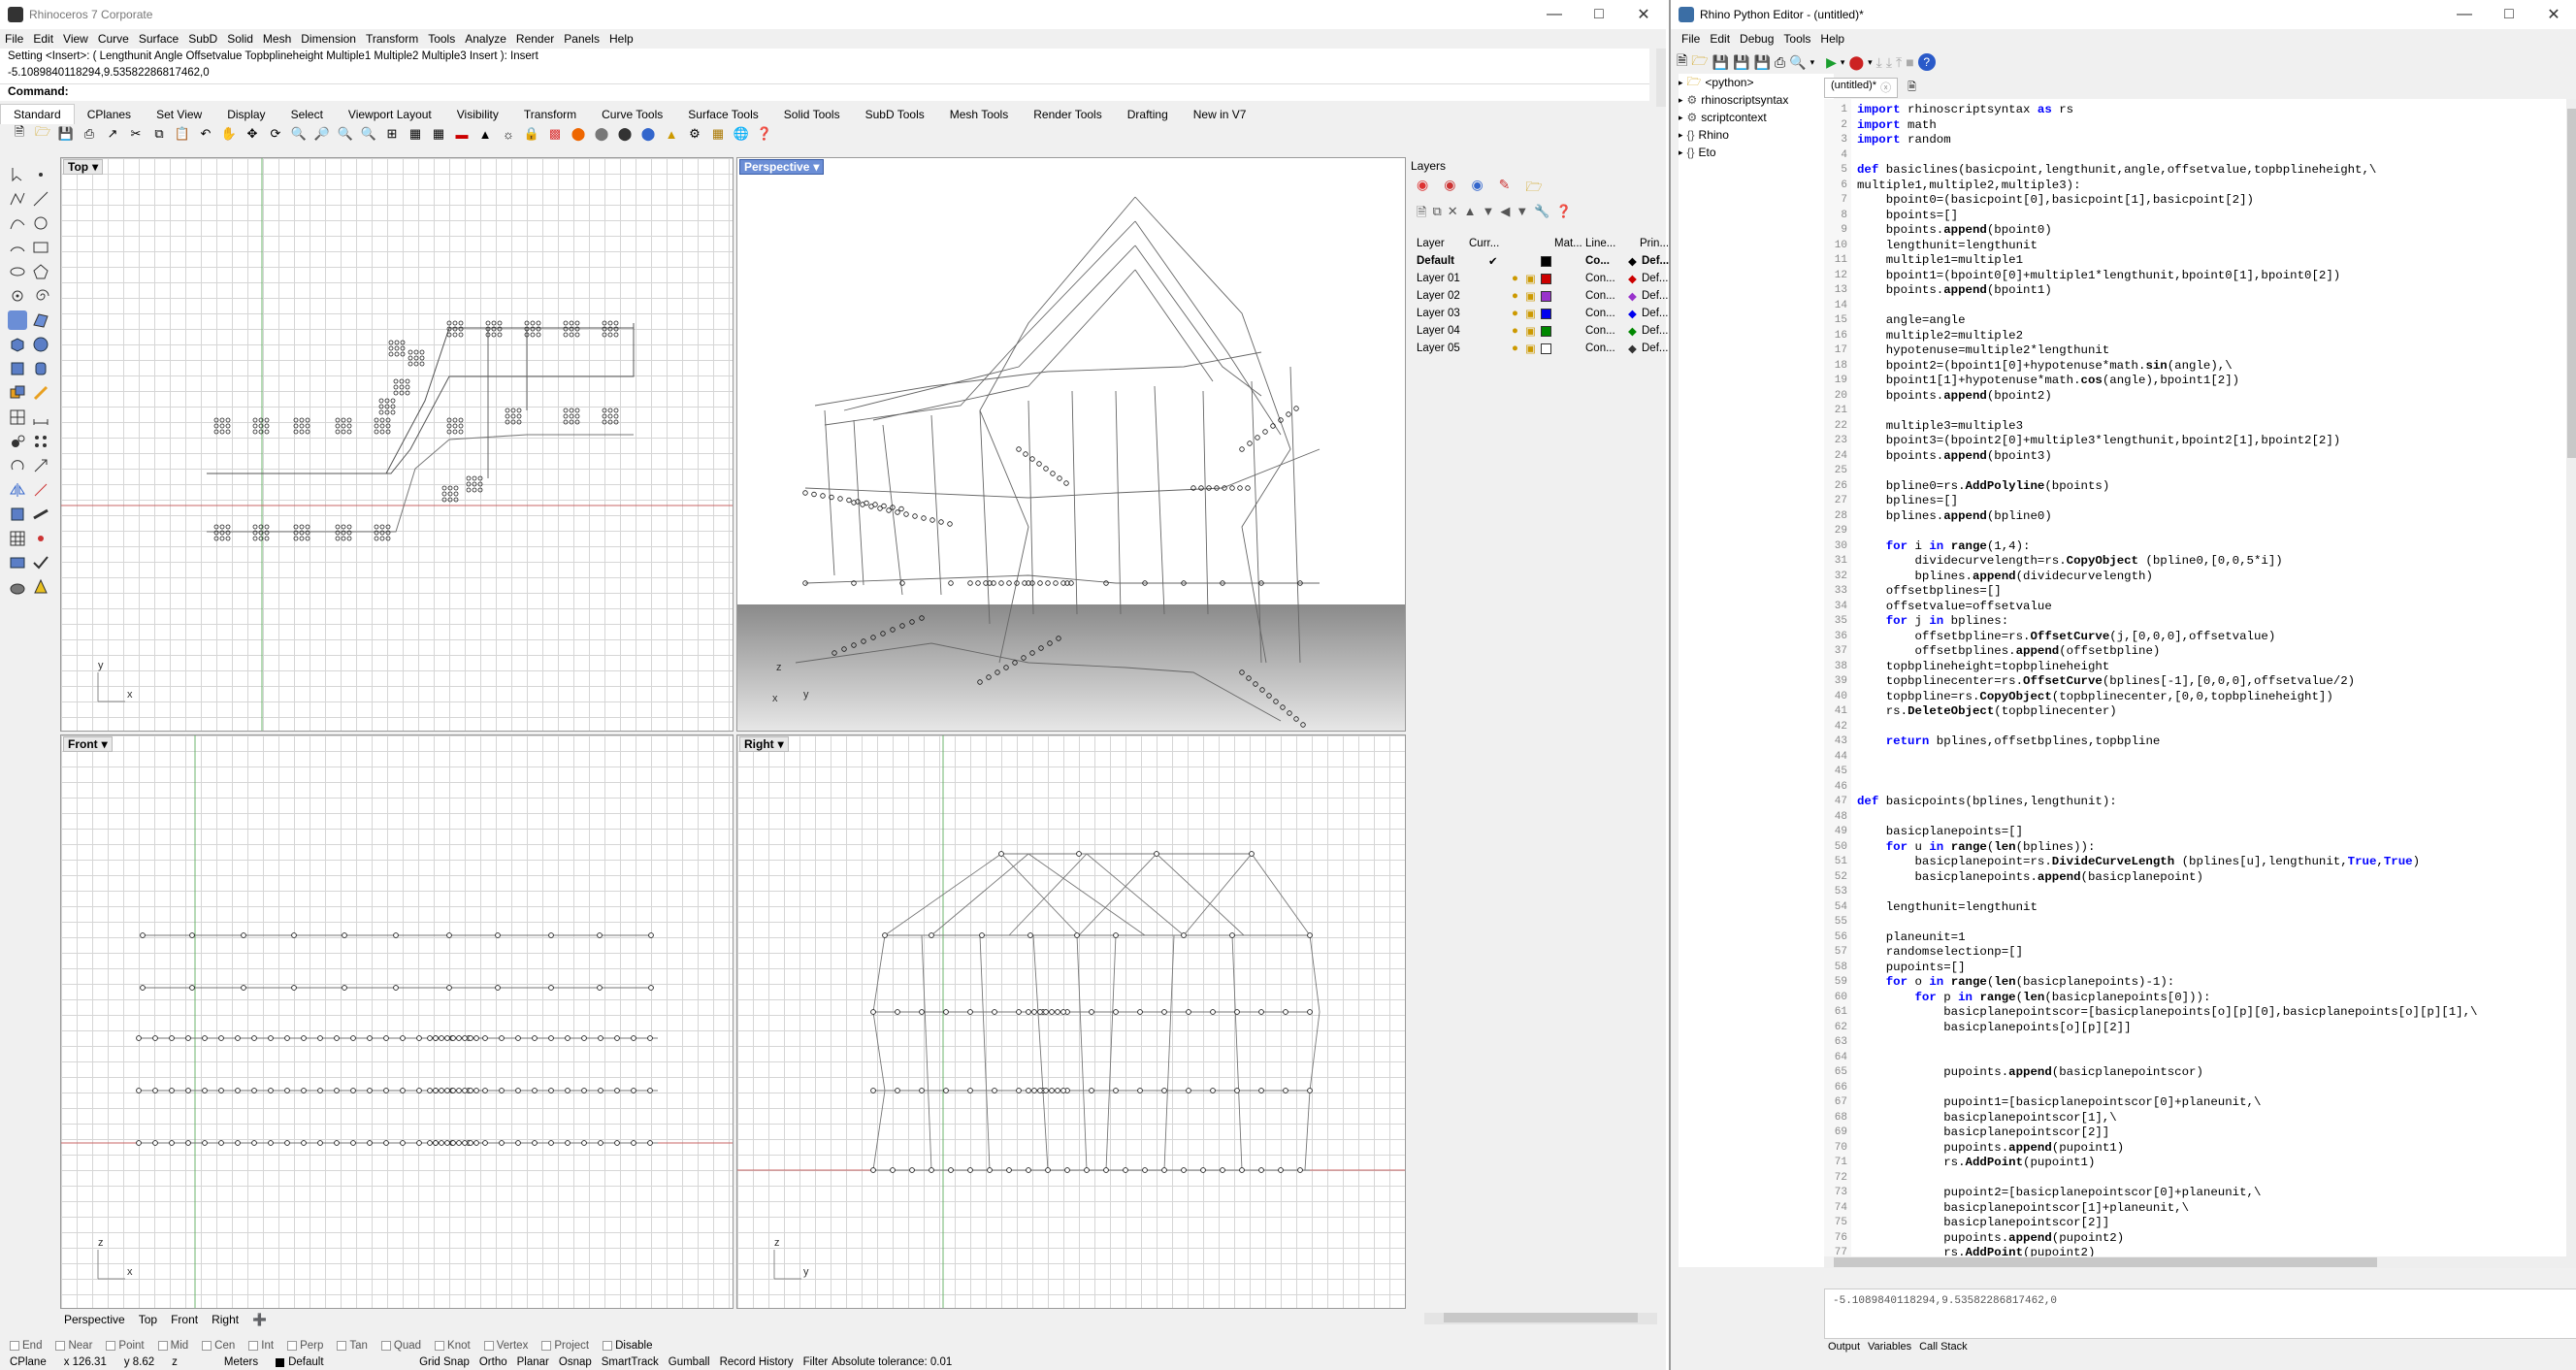  What do you see at coordinates (493, 1362) in the screenshot?
I see `toggle-ortho: Ortho` at bounding box center [493, 1362].